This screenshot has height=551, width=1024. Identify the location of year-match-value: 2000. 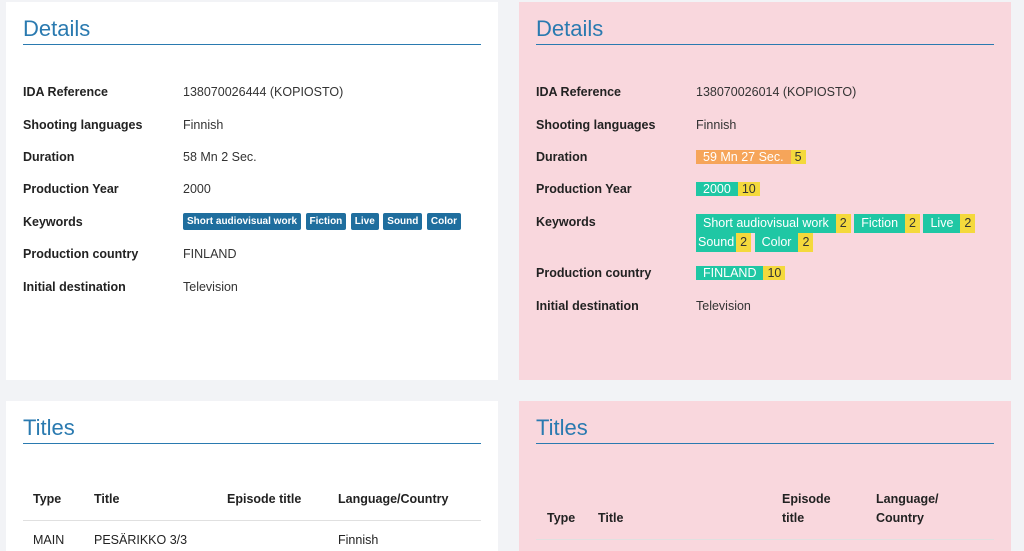
(717, 189).